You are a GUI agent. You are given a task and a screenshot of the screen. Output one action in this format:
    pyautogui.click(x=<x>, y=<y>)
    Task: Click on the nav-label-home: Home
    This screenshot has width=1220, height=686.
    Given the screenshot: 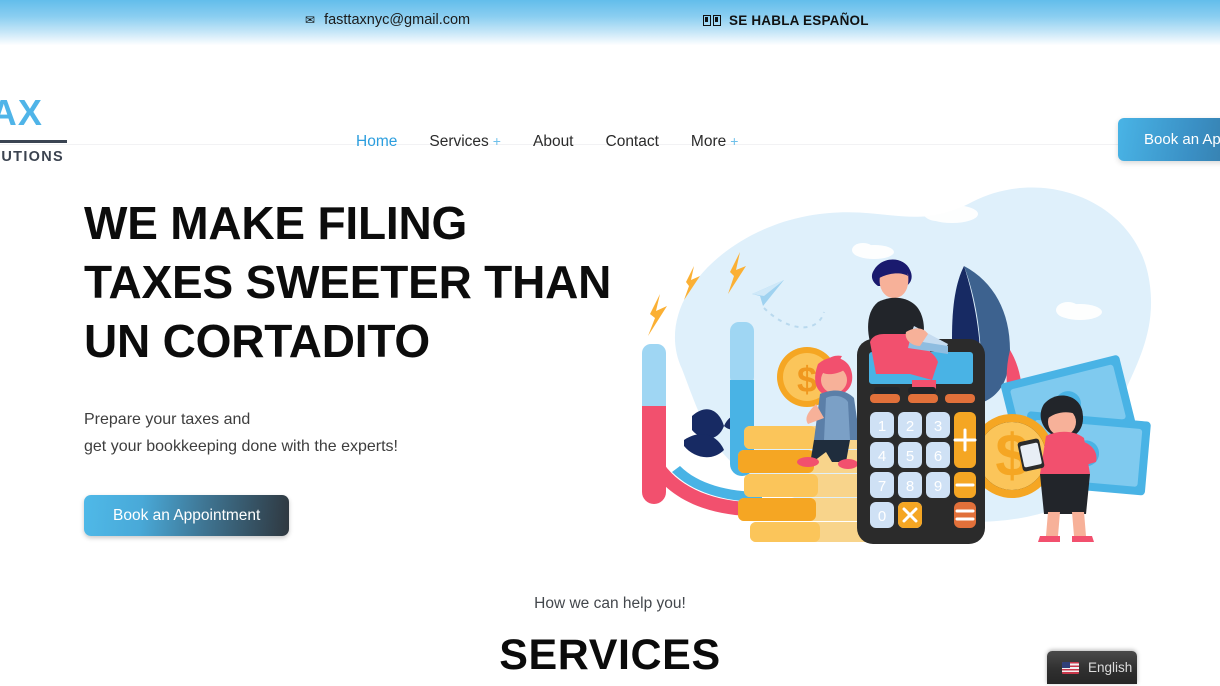 What is the action you would take?
    pyautogui.click(x=377, y=141)
    